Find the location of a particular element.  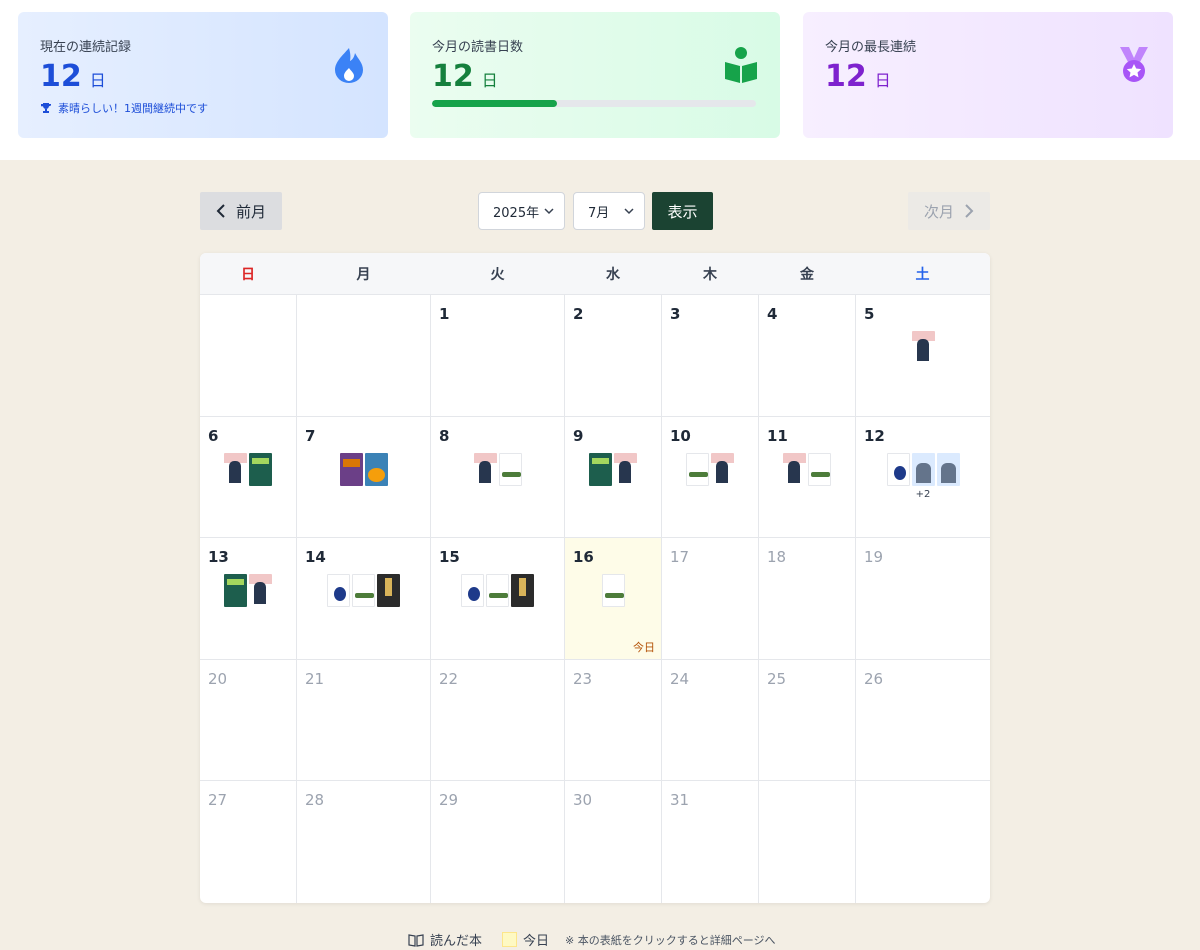

stat-label: 今月の読書日数 is located at coordinates (478, 47).